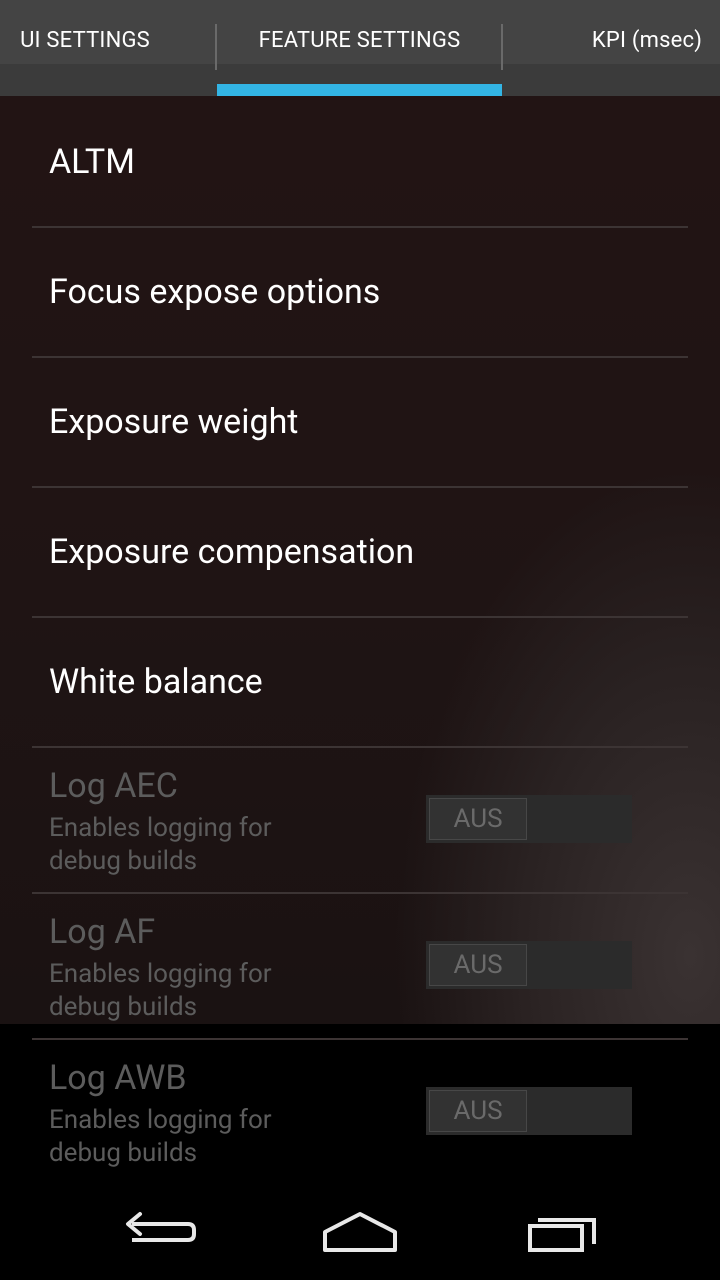  I want to click on list-item-exposure-compensation: Exposure compensation, so click(360, 551).